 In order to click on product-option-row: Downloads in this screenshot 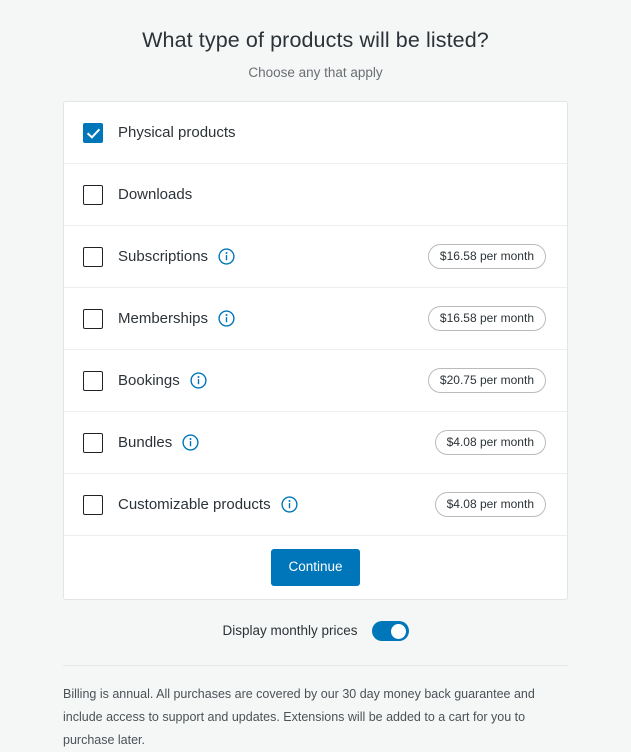, I will do `click(315, 195)`.